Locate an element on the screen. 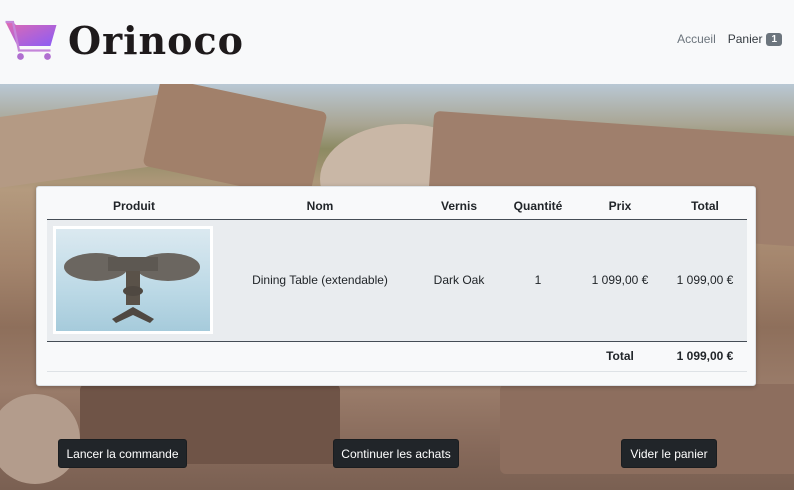 The width and height of the screenshot is (794, 490). product-total-cell: 1 099,00 € is located at coordinates (705, 280).